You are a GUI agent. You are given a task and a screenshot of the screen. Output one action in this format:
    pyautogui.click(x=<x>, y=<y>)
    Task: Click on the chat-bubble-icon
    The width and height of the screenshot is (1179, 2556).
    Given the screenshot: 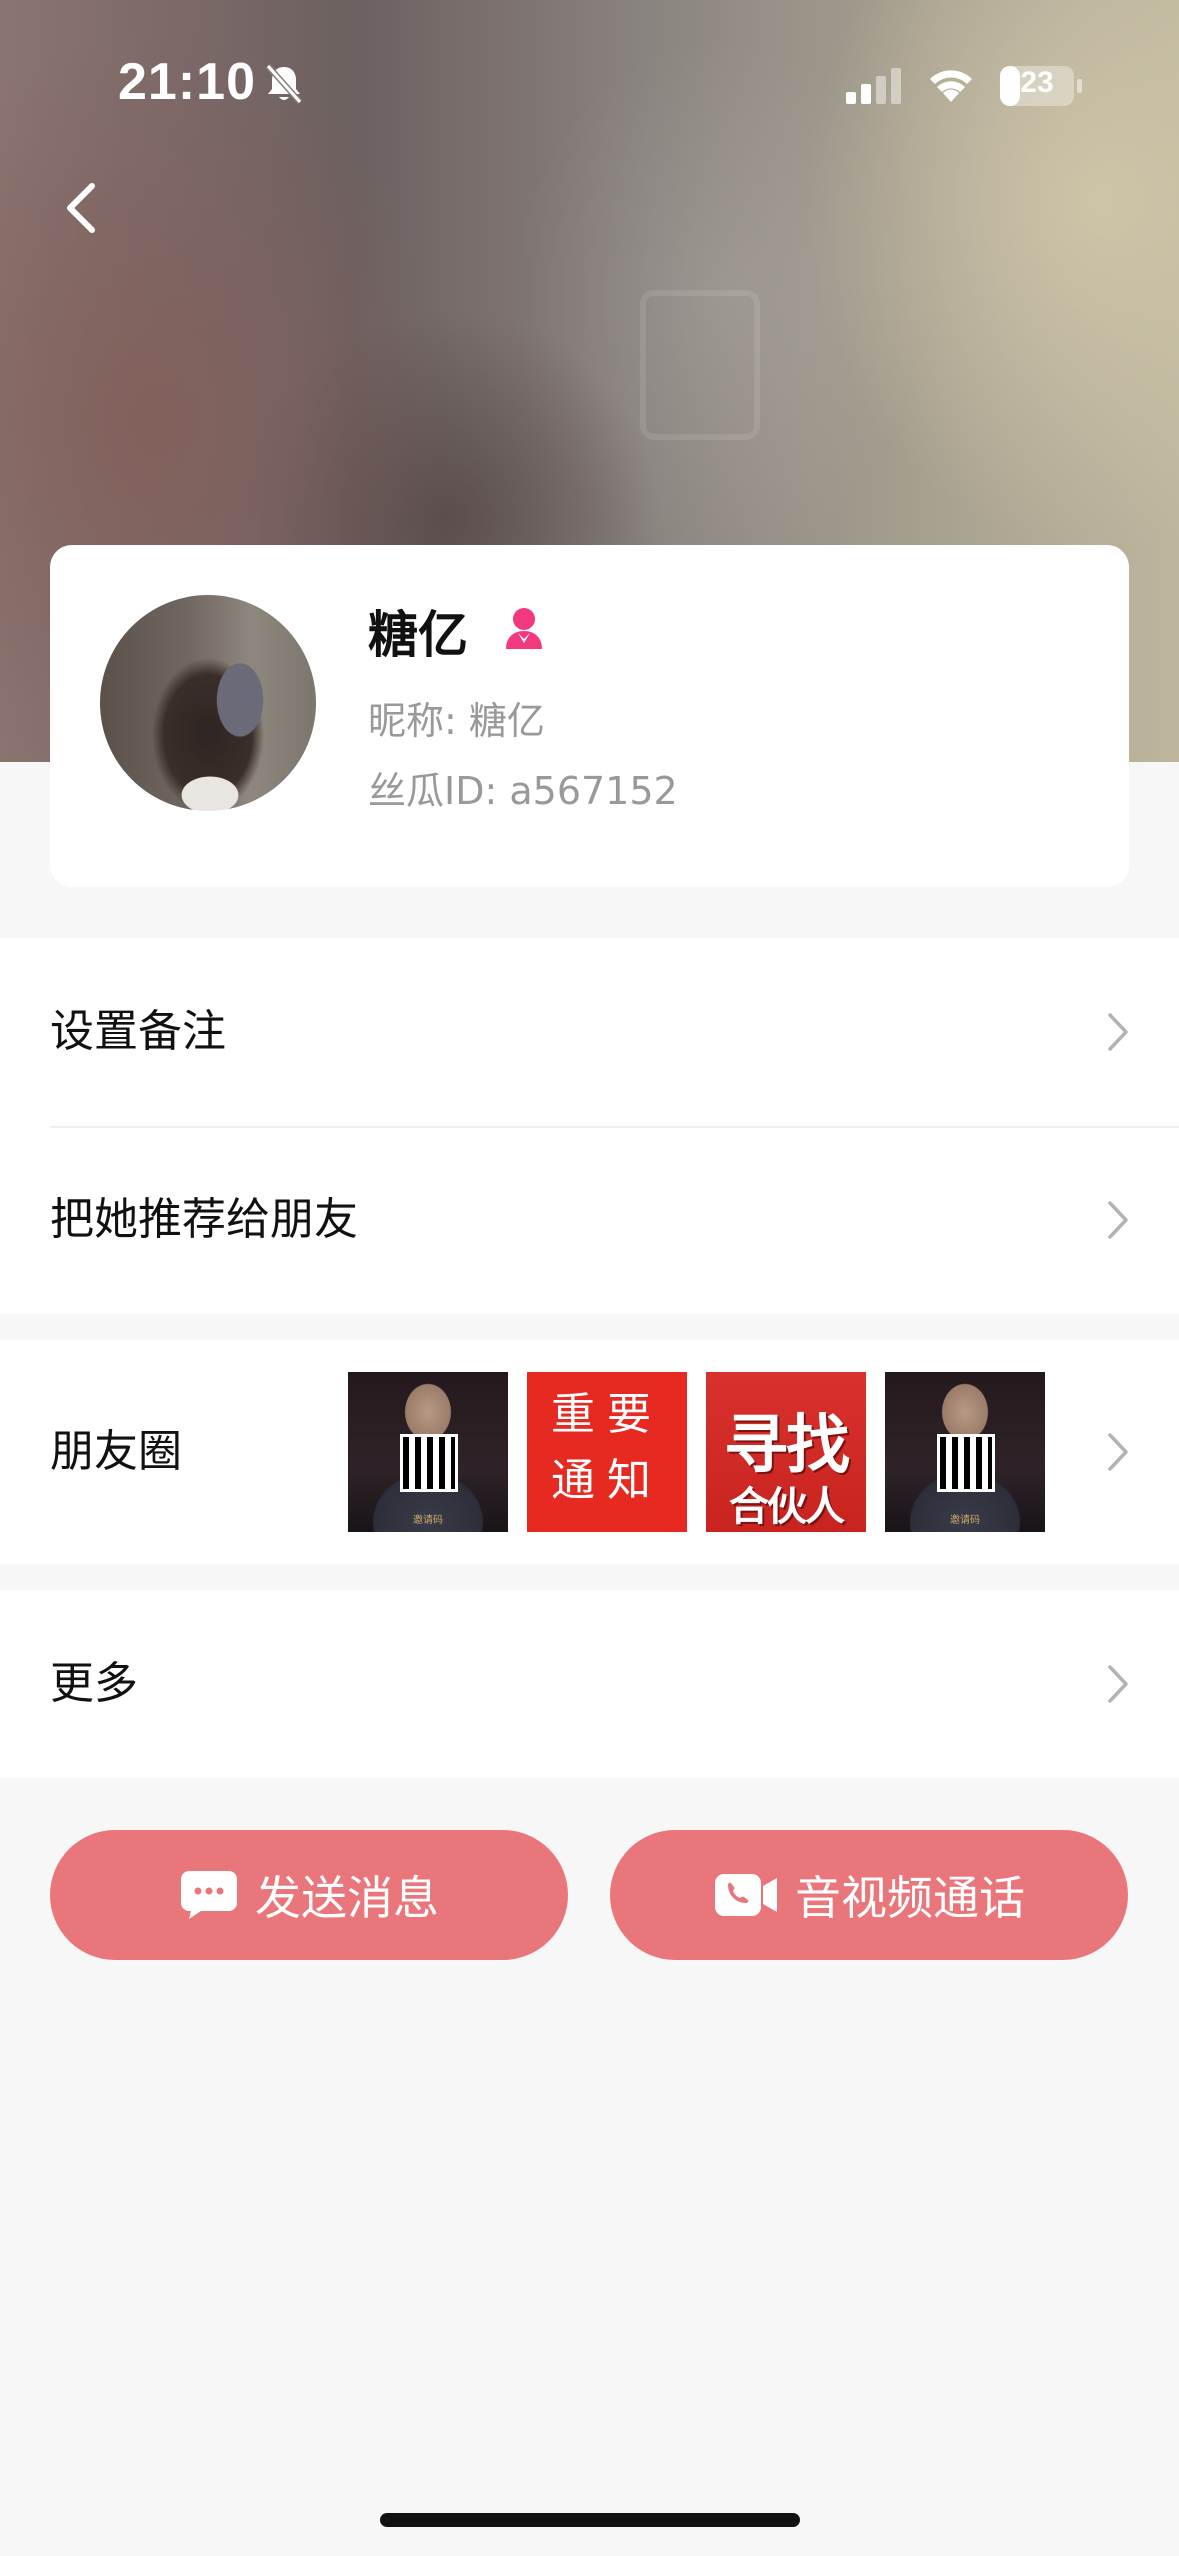 What is the action you would take?
    pyautogui.click(x=209, y=1895)
    